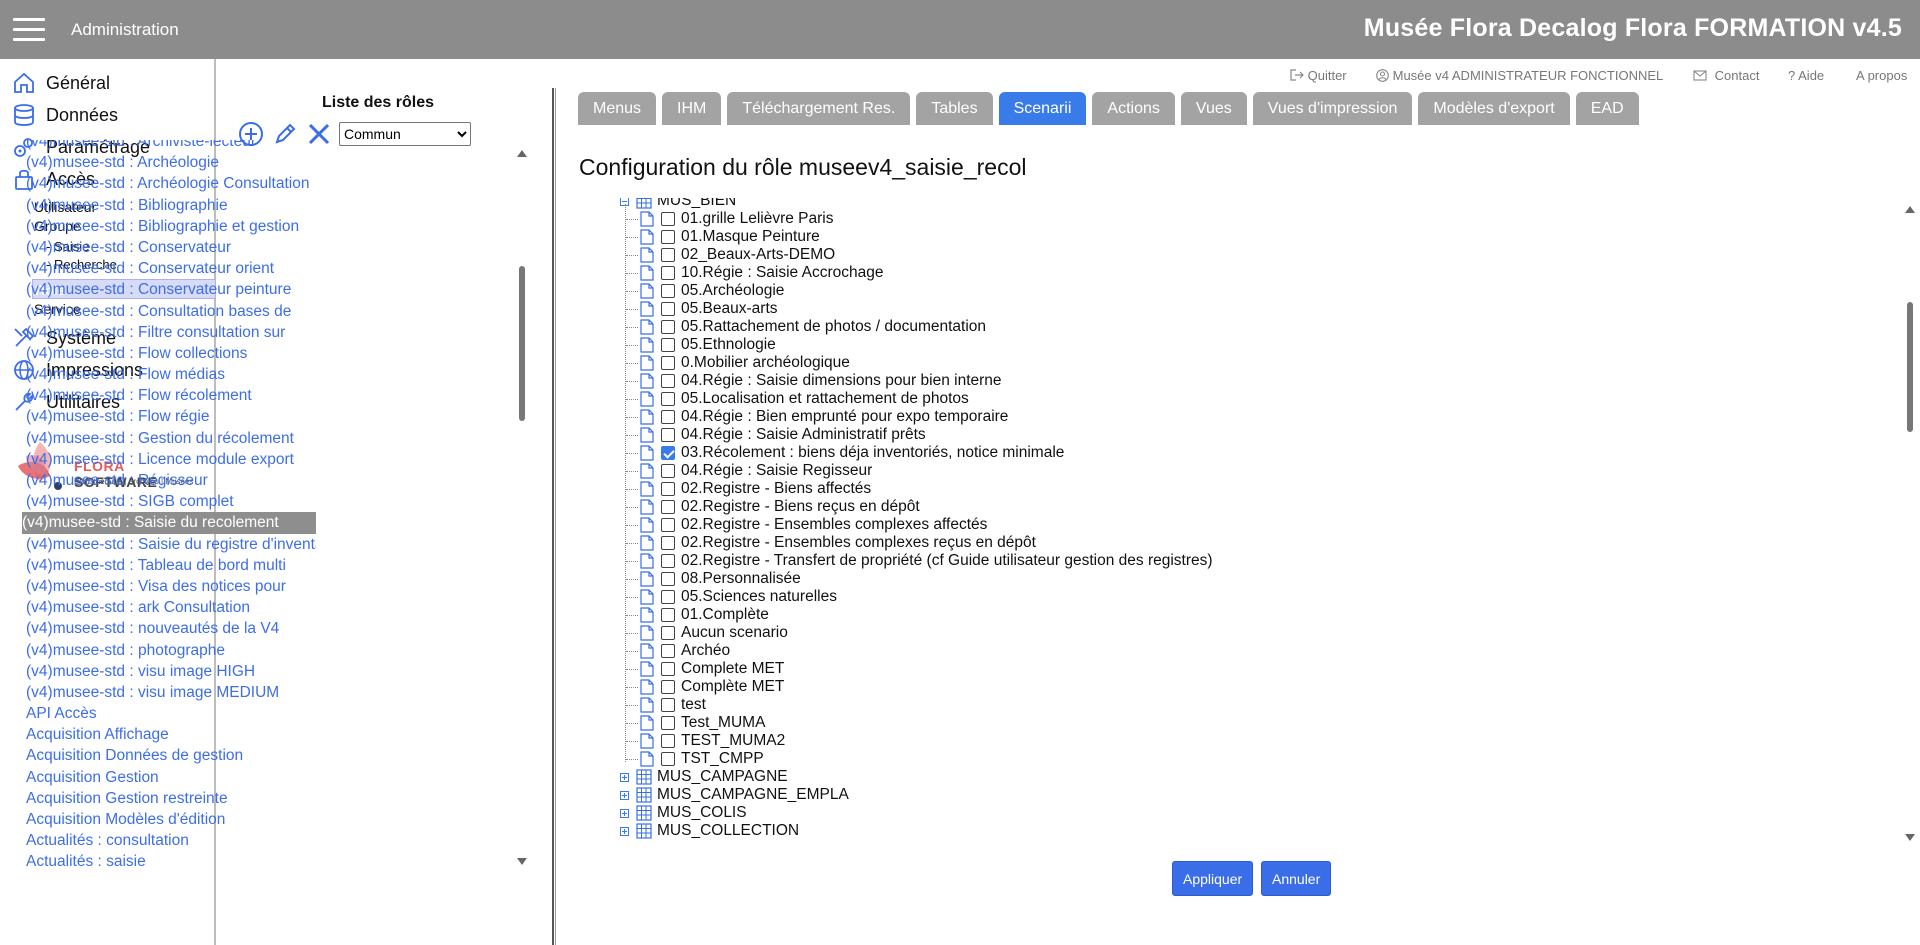  Describe the element at coordinates (737, 219) in the screenshot. I see `scenario-row: 01.grille Lelièvre Paris` at that location.